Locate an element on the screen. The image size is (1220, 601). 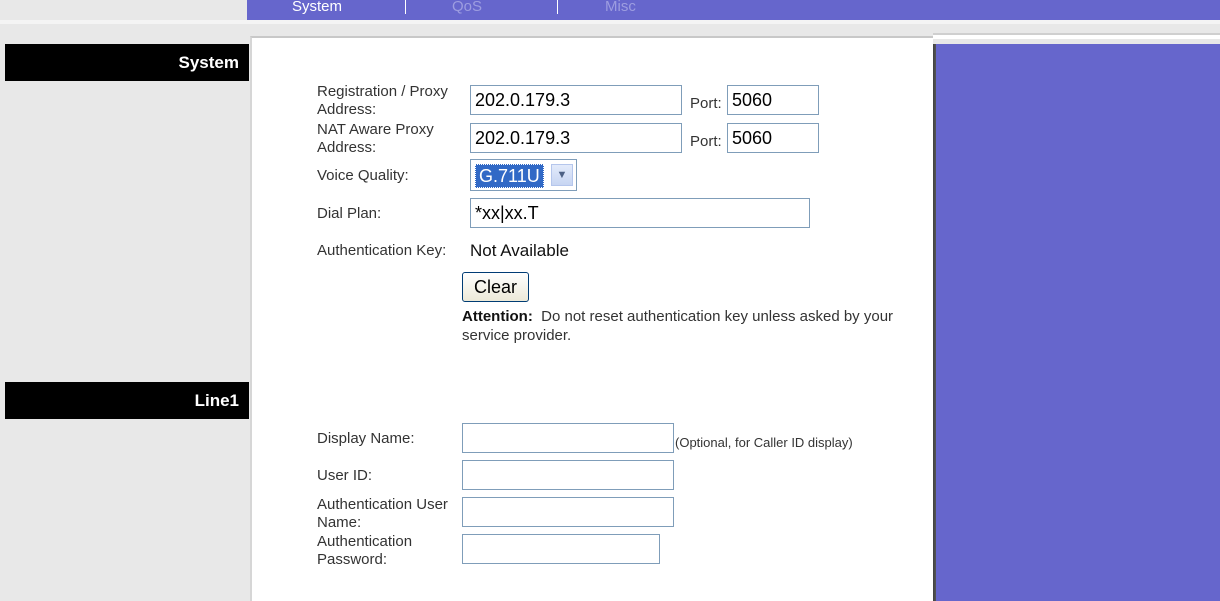
registration-proxy-label: Registration / Proxy Address: is located at coordinates (382, 100).